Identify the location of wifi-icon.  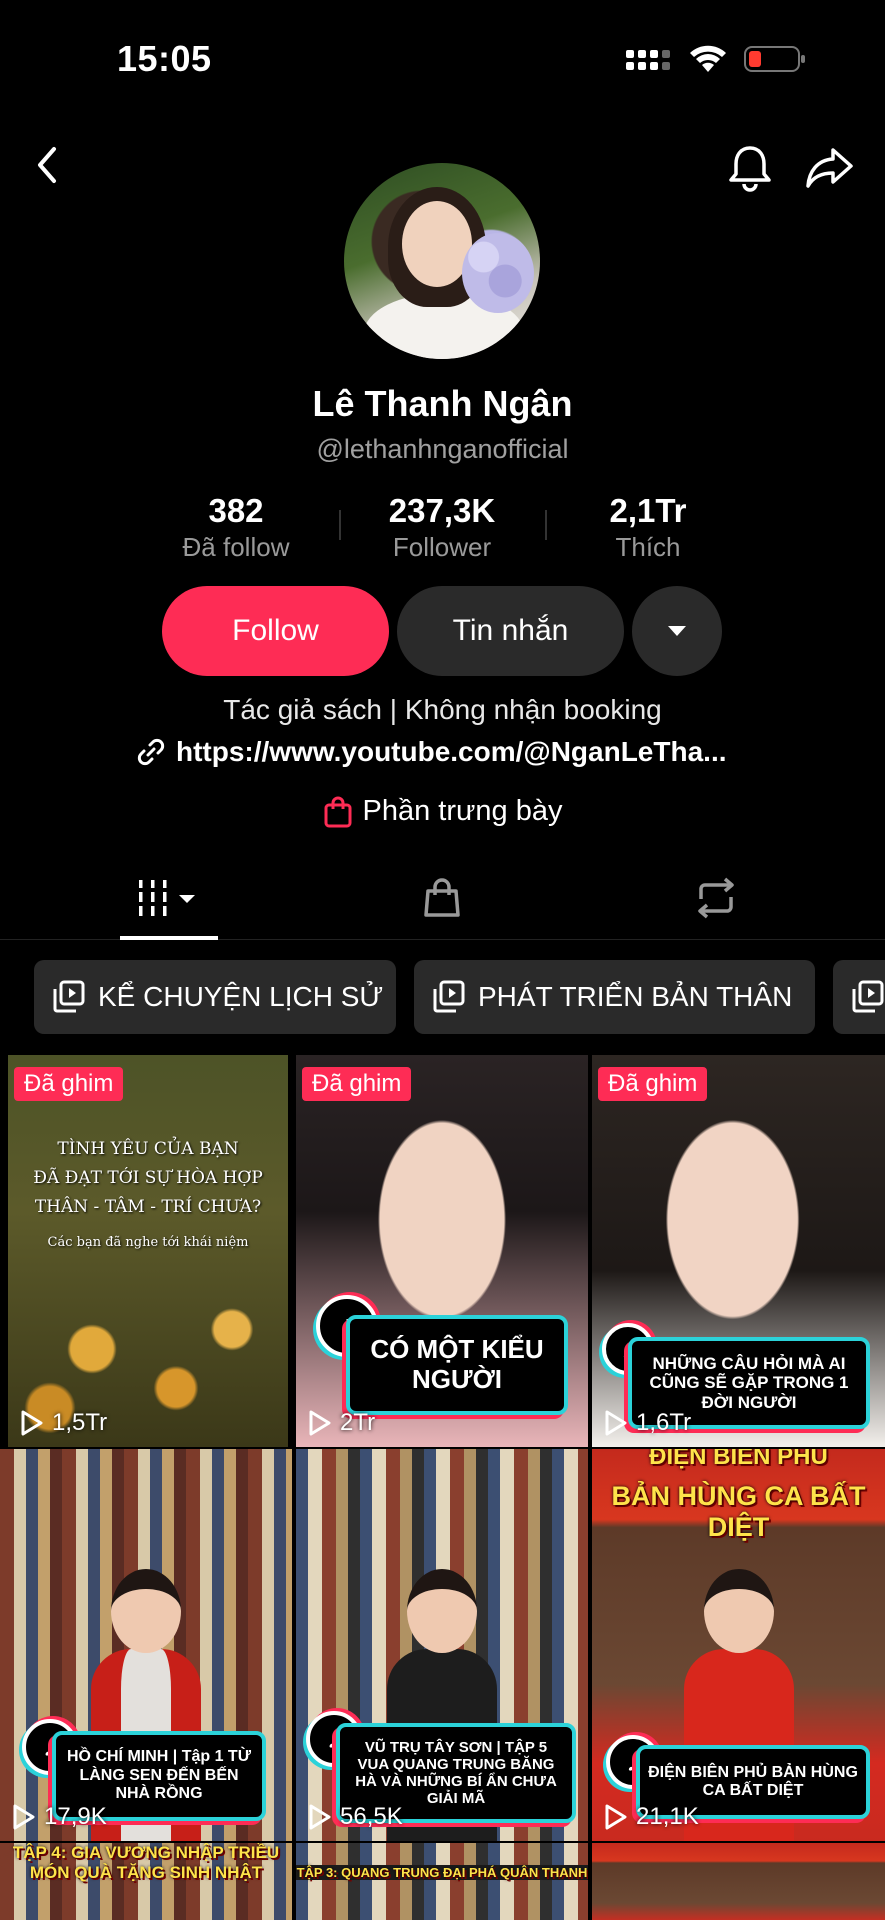
(708, 58).